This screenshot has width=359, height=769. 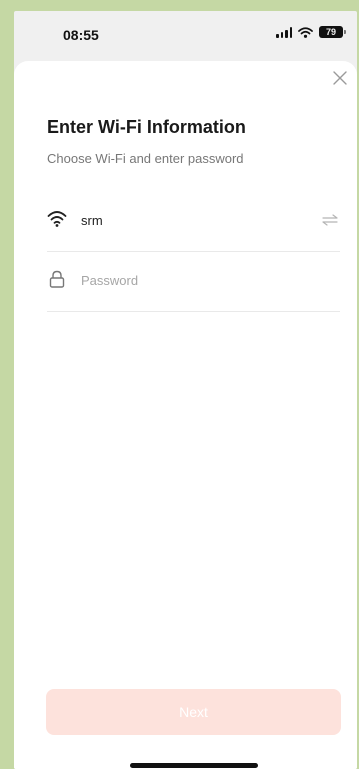 What do you see at coordinates (109, 280) in the screenshot?
I see `password-input: Password` at bounding box center [109, 280].